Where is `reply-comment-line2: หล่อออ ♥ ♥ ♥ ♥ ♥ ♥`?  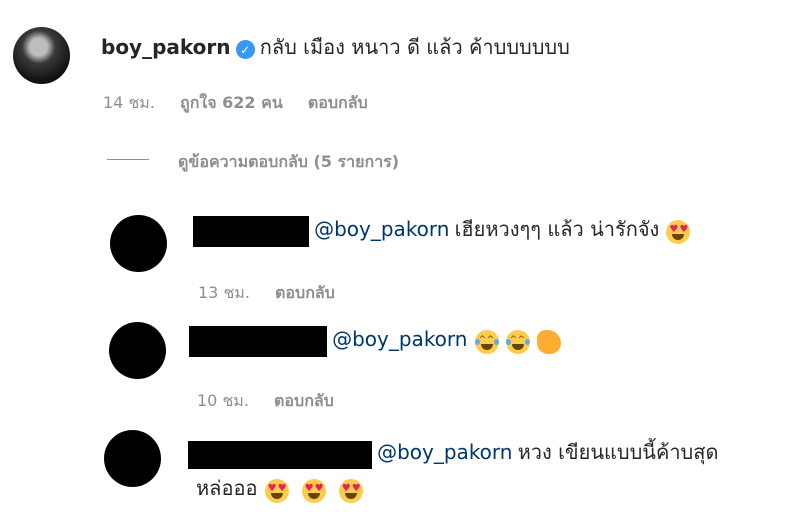
reply-comment-line2: หล่อออ ♥ ♥ ♥ ♥ ♥ ♥ is located at coordinates (279, 488).